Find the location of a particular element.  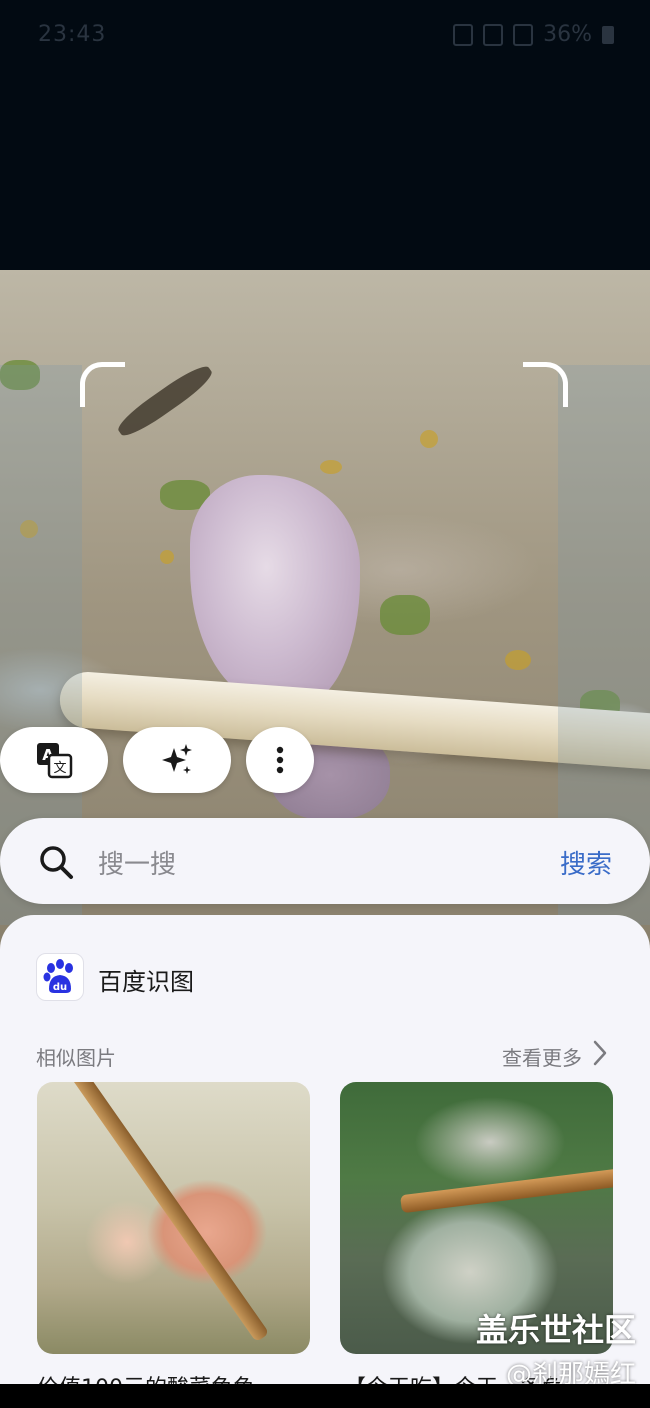

navigation-bar is located at coordinates (325, 1396).